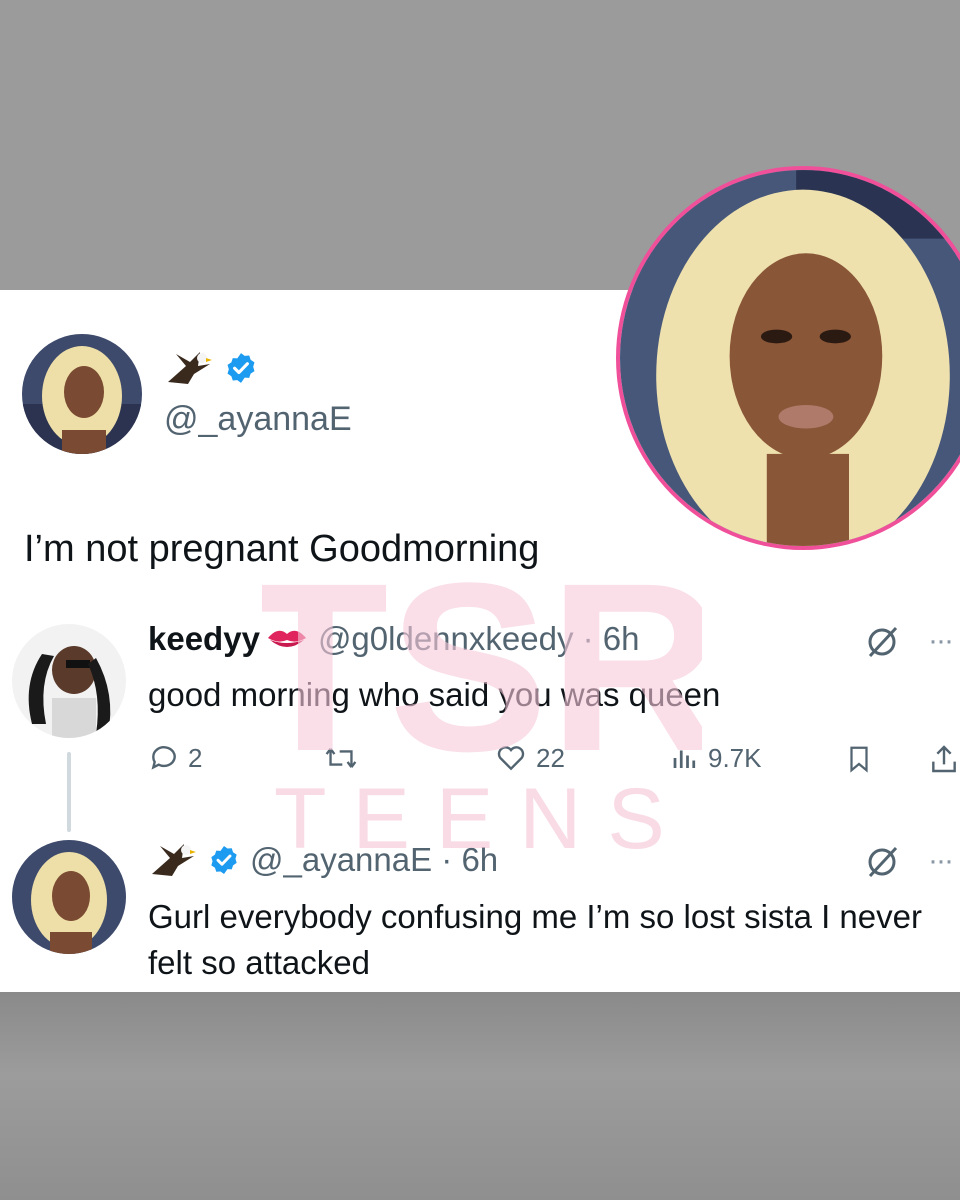 The height and width of the screenshot is (1200, 960). I want to click on bookmark-icon, so click(859, 759).